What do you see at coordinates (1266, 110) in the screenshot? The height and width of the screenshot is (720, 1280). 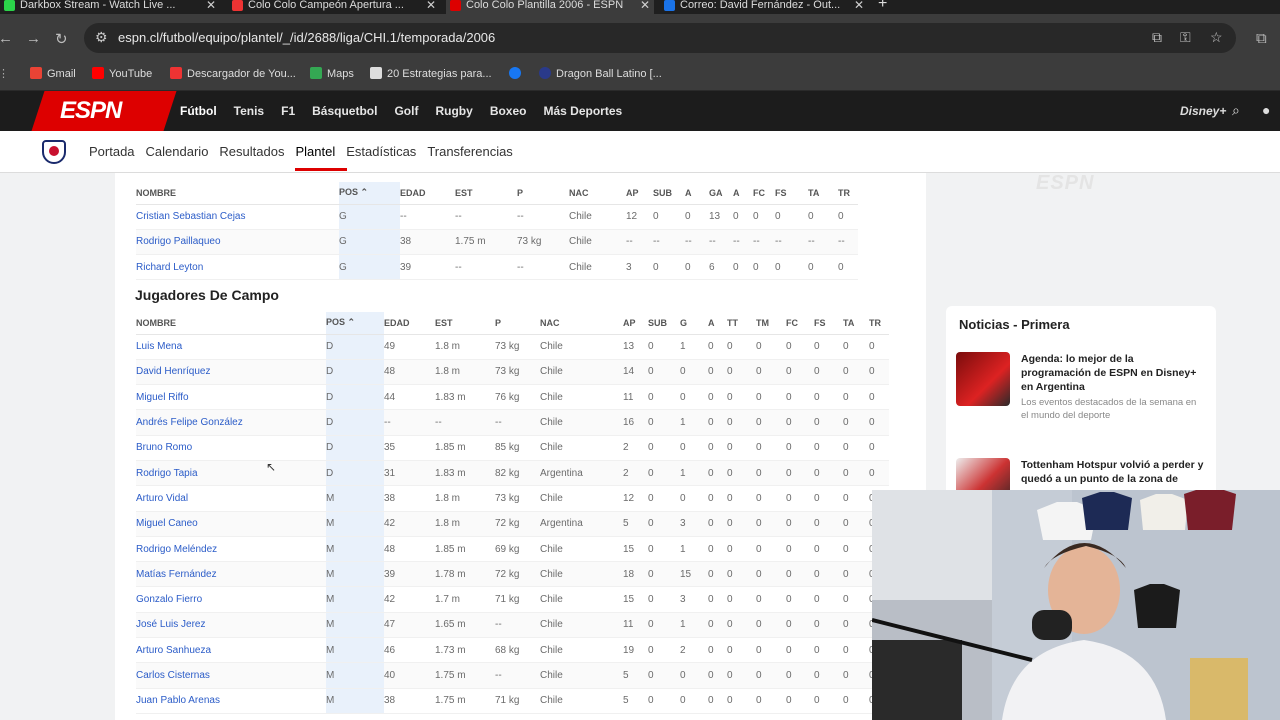 I see `profile-icon: ●` at bounding box center [1266, 110].